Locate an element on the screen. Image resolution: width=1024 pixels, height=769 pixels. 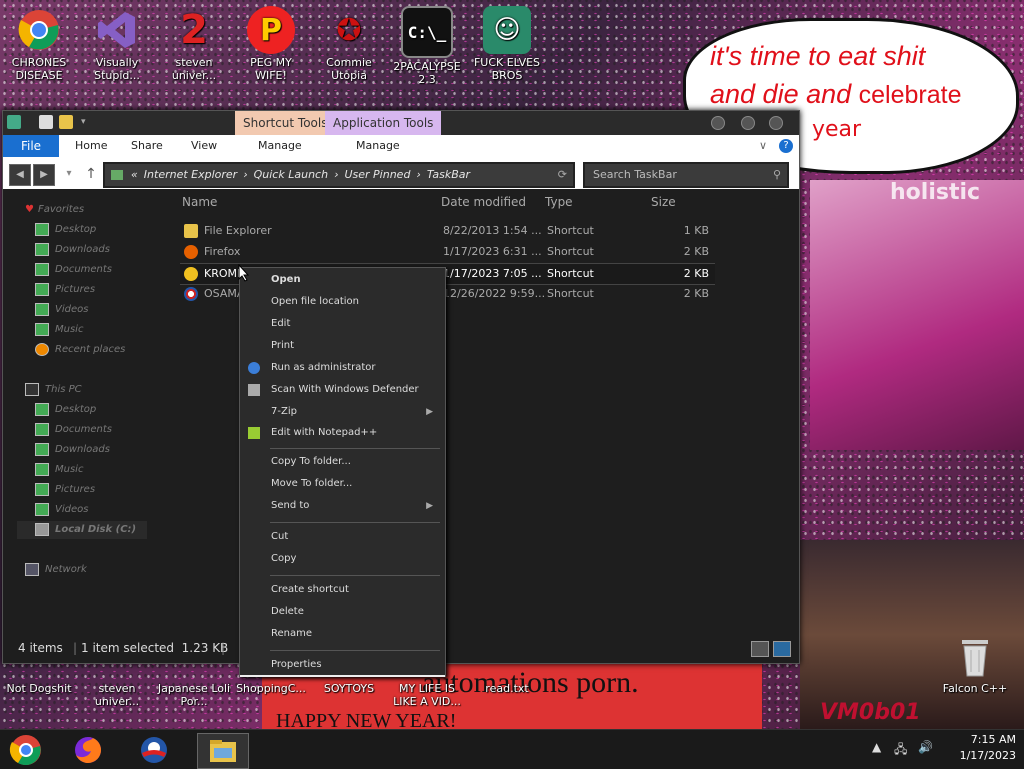
tab-file: File is located at coordinates (31, 146).